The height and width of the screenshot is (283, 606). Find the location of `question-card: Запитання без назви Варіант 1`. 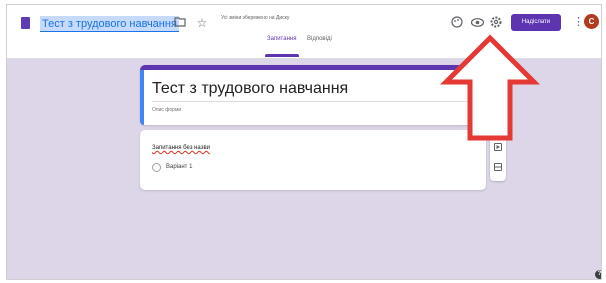

question-card: Запитання без назви Варіант 1 is located at coordinates (313, 160).